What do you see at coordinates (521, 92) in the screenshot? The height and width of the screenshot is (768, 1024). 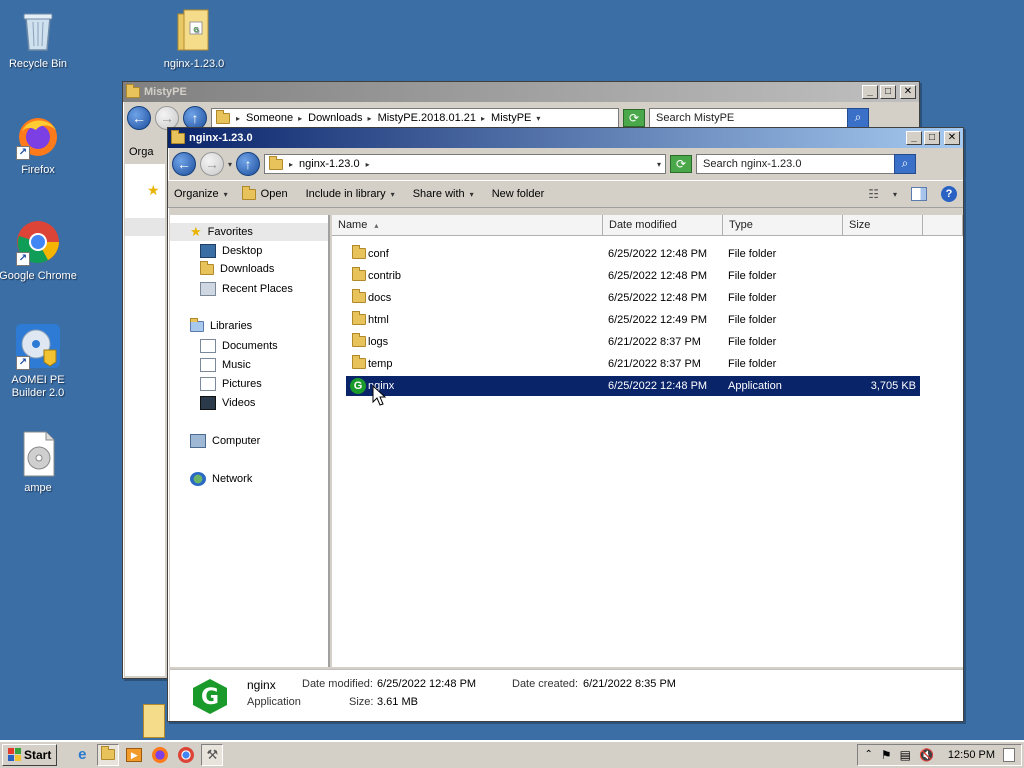 I see `titlebar: MistyPE _ □ ✕` at bounding box center [521, 92].